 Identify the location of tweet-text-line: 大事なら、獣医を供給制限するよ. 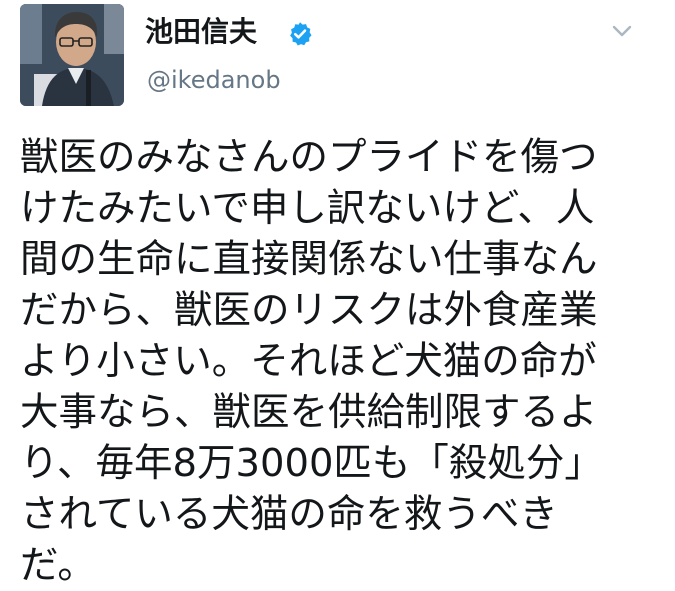
(309, 412).